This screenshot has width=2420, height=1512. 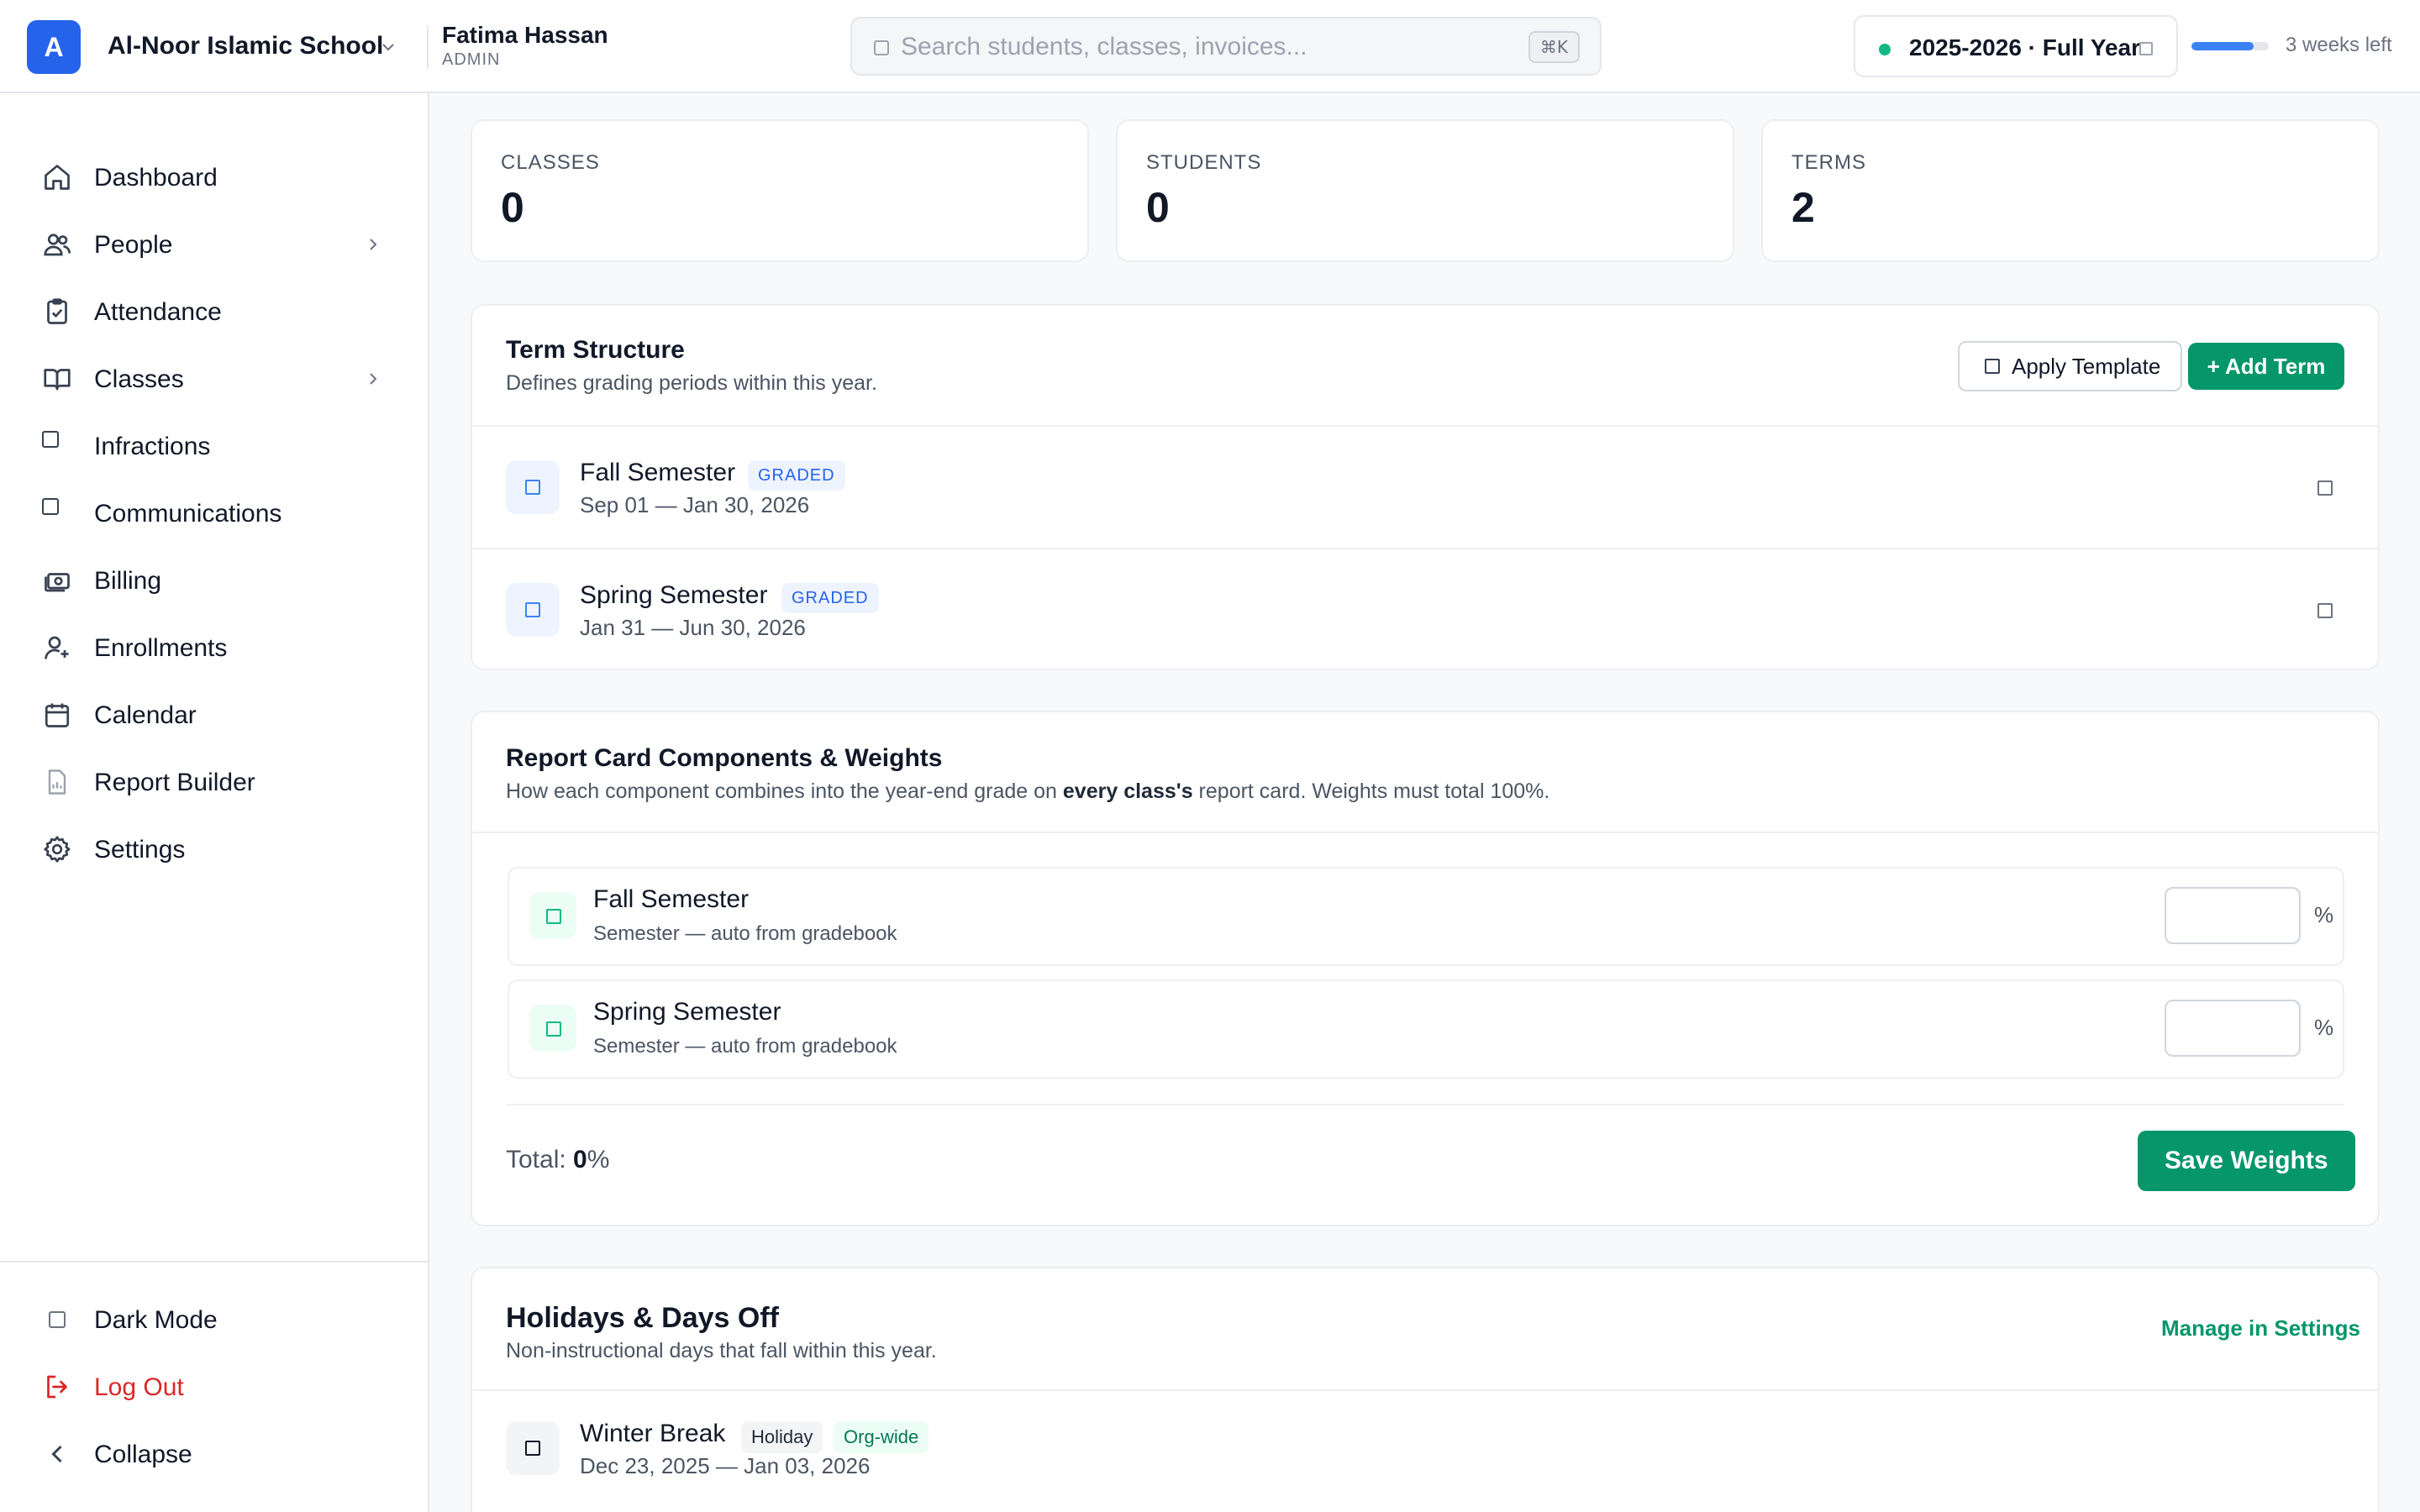 I want to click on sidebar-item-communications: Communications, so click(x=214, y=513).